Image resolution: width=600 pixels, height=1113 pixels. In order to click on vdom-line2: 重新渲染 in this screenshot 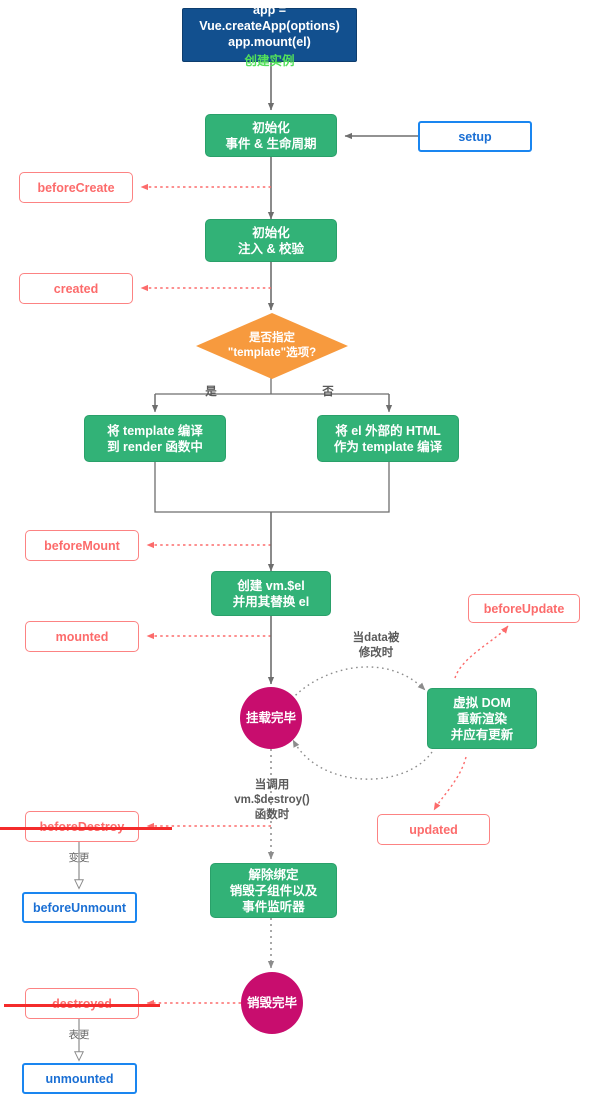, I will do `click(481, 718)`.